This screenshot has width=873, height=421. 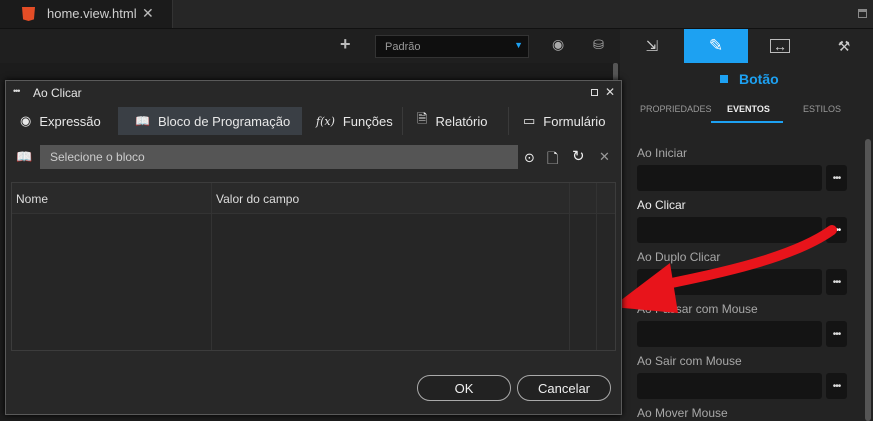 What do you see at coordinates (552, 160) in the screenshot?
I see `new-document-icon: 🗋` at bounding box center [552, 160].